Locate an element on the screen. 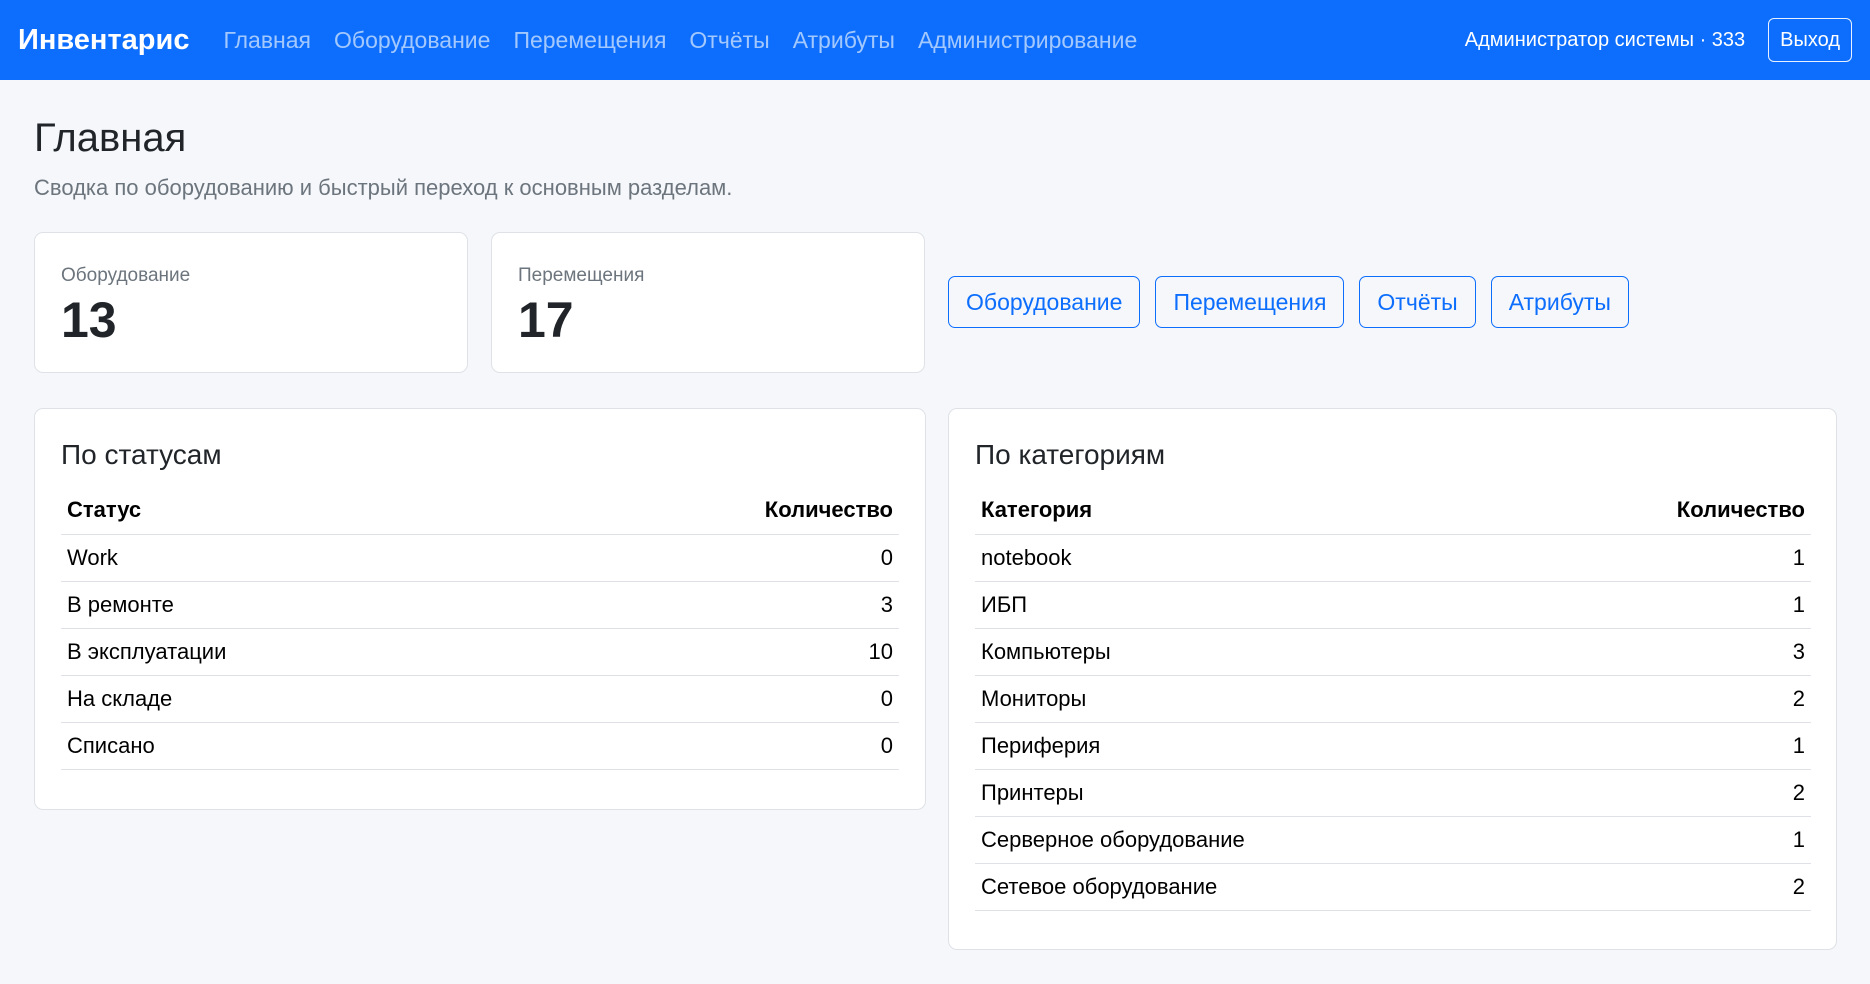 This screenshot has width=1870, height=984. table-row: Периферия 1 is located at coordinates (1393, 746).